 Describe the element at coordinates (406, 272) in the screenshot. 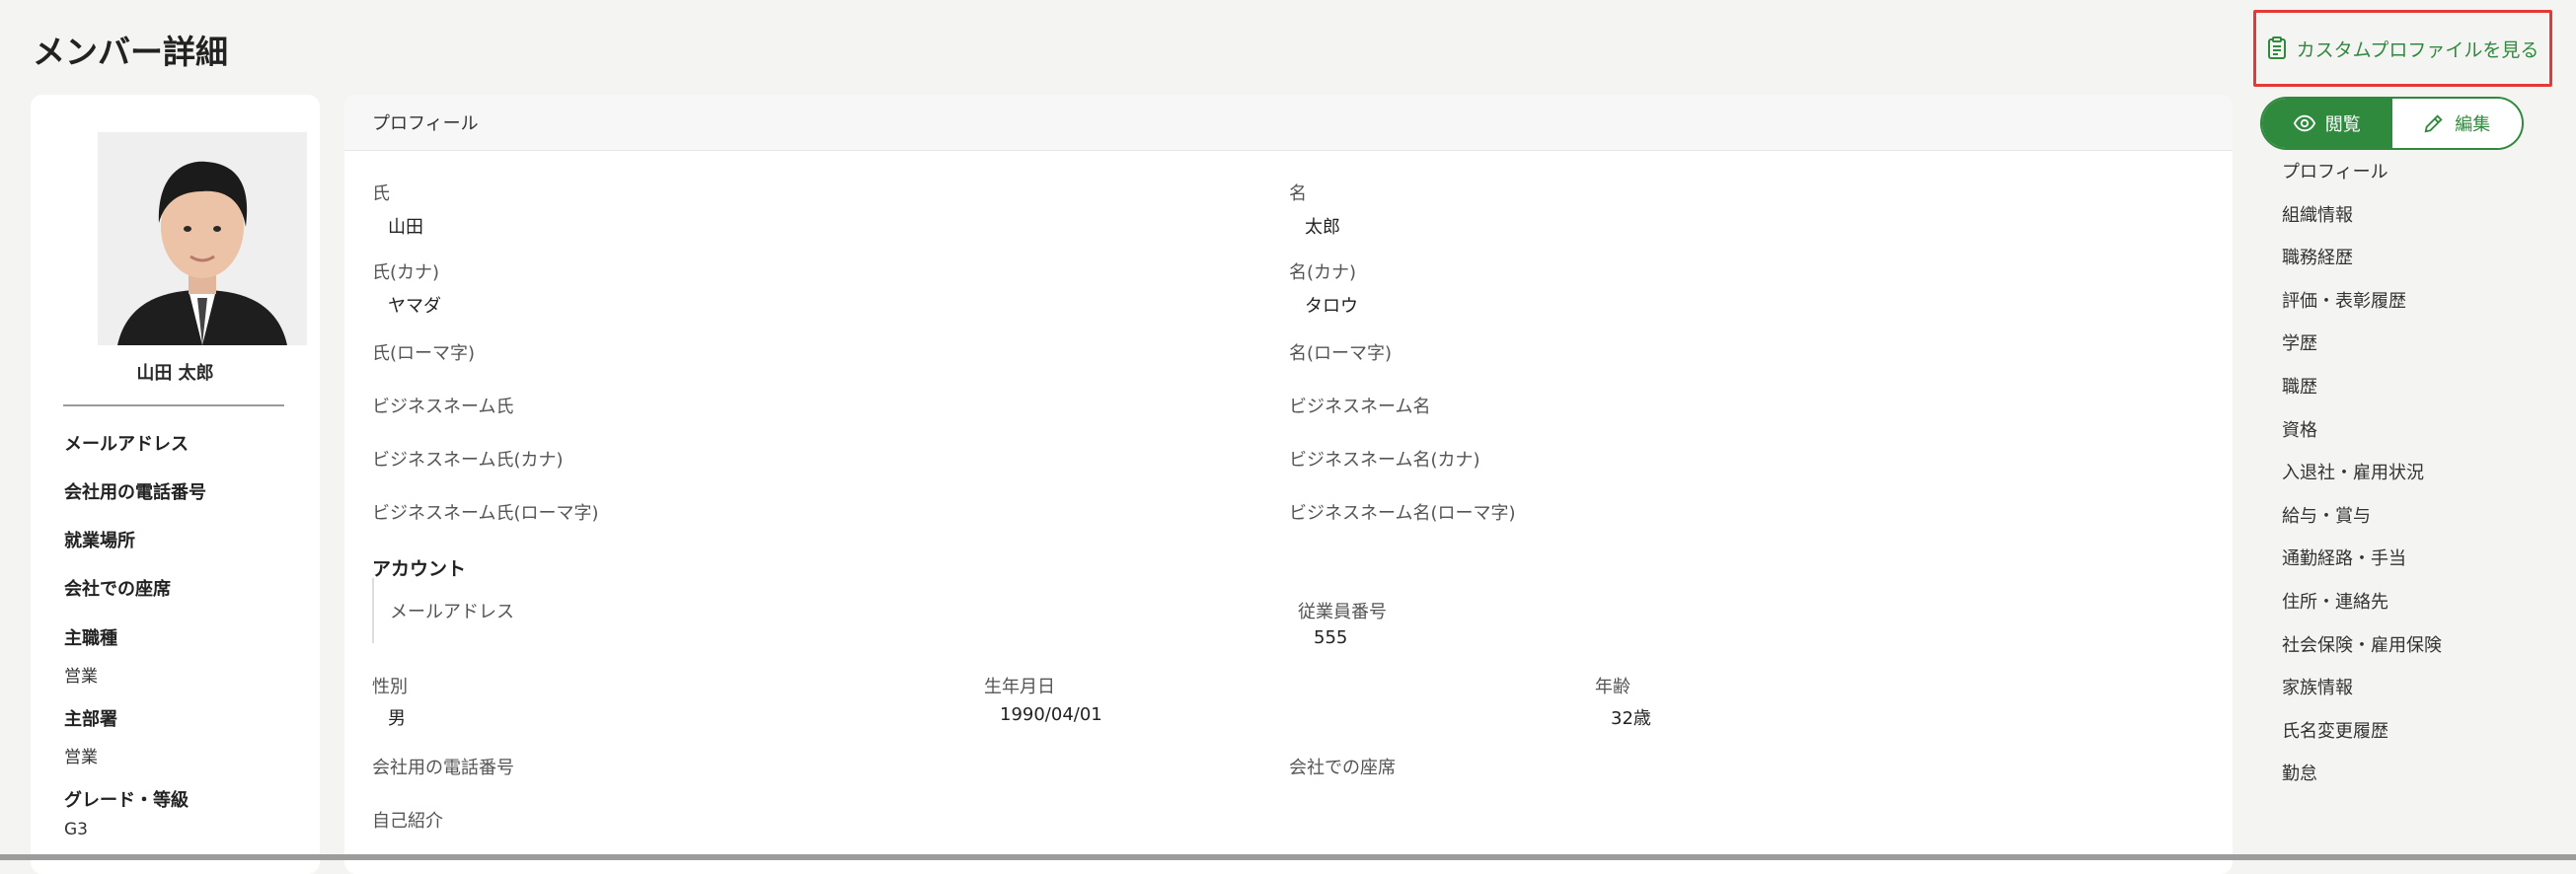

I see `field-label: 氏(カナ)` at that location.